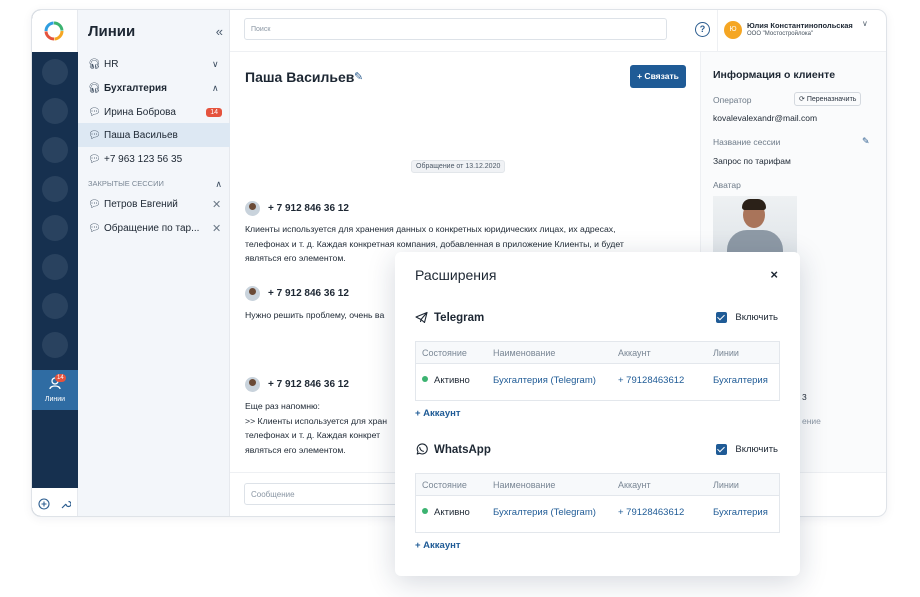  Describe the element at coordinates (702, 29) in the screenshot. I see `help-icon: ?` at that location.